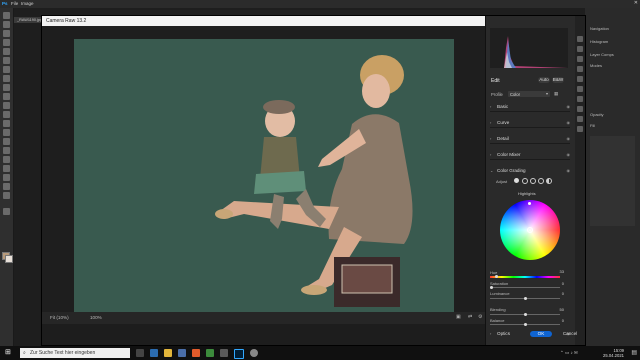 The height and width of the screenshot is (360, 640). Describe the element at coordinates (580, 39) in the screenshot. I see `edit-tool-icon` at that location.